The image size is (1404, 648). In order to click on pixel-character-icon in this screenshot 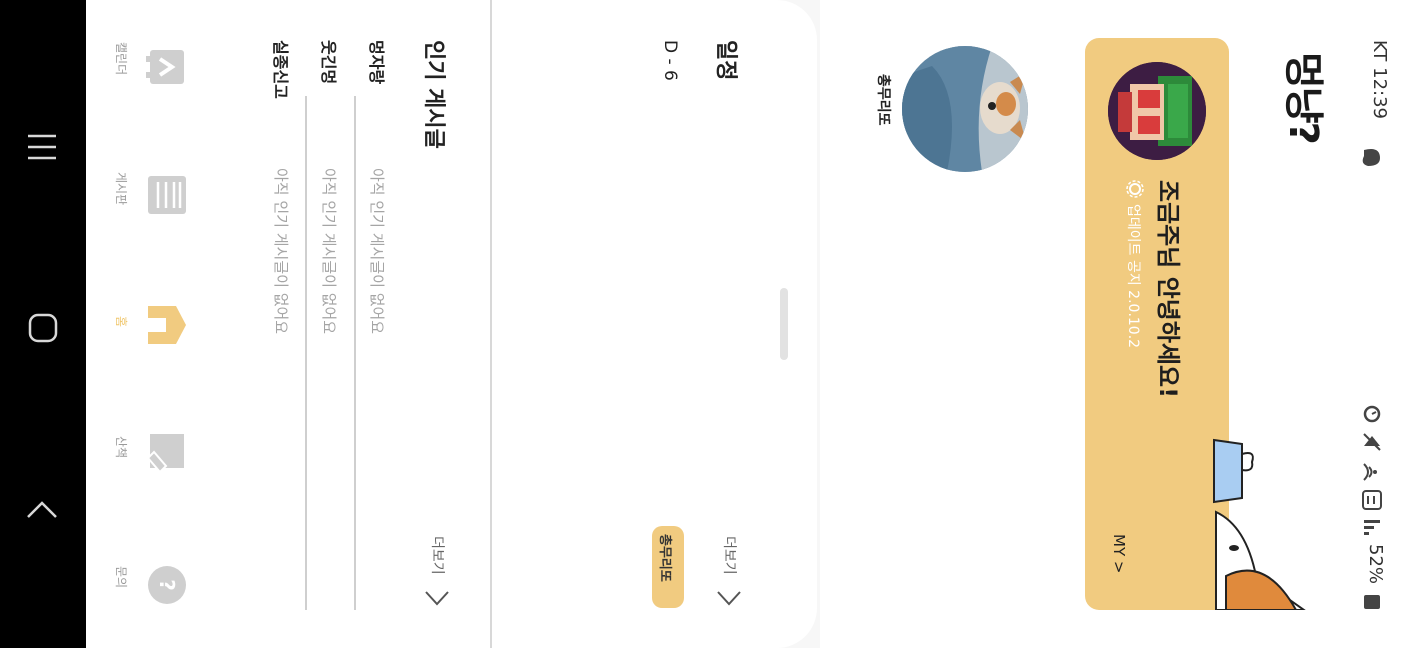, I will do `click(1157, 111)`.